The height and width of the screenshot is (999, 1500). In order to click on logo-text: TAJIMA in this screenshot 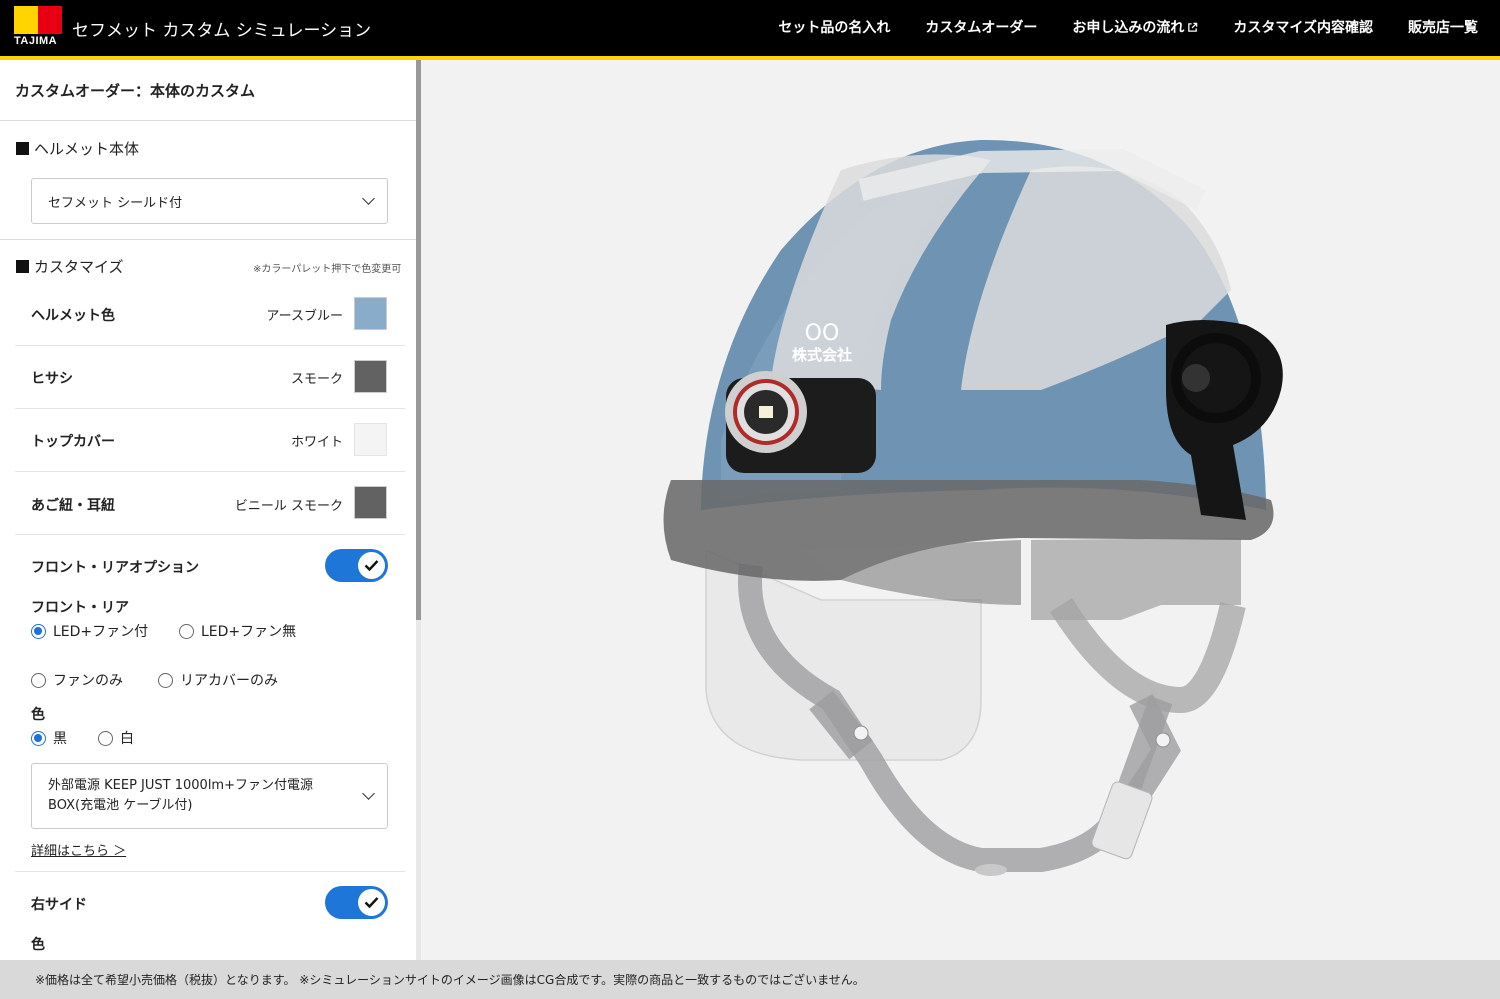, I will do `click(36, 41)`.